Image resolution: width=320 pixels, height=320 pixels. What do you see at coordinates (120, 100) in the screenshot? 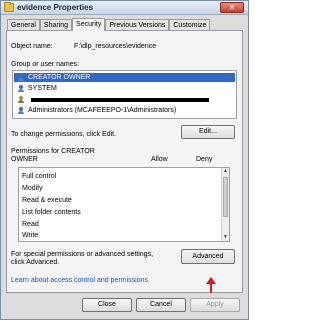
I see `redaction-bar` at bounding box center [120, 100].